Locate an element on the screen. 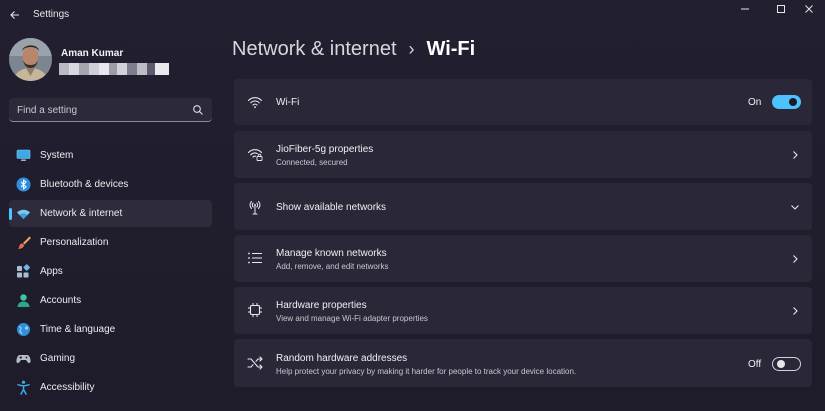 The width and height of the screenshot is (825, 411). card-title: Manage known networks is located at coordinates (331, 253).